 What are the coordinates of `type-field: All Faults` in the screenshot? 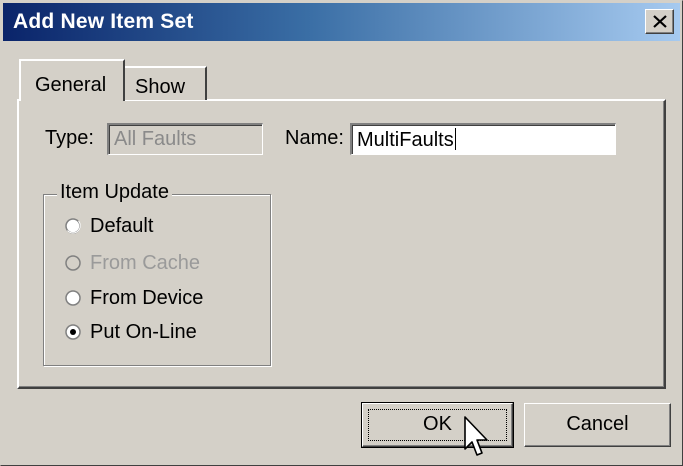 It's located at (185, 139).